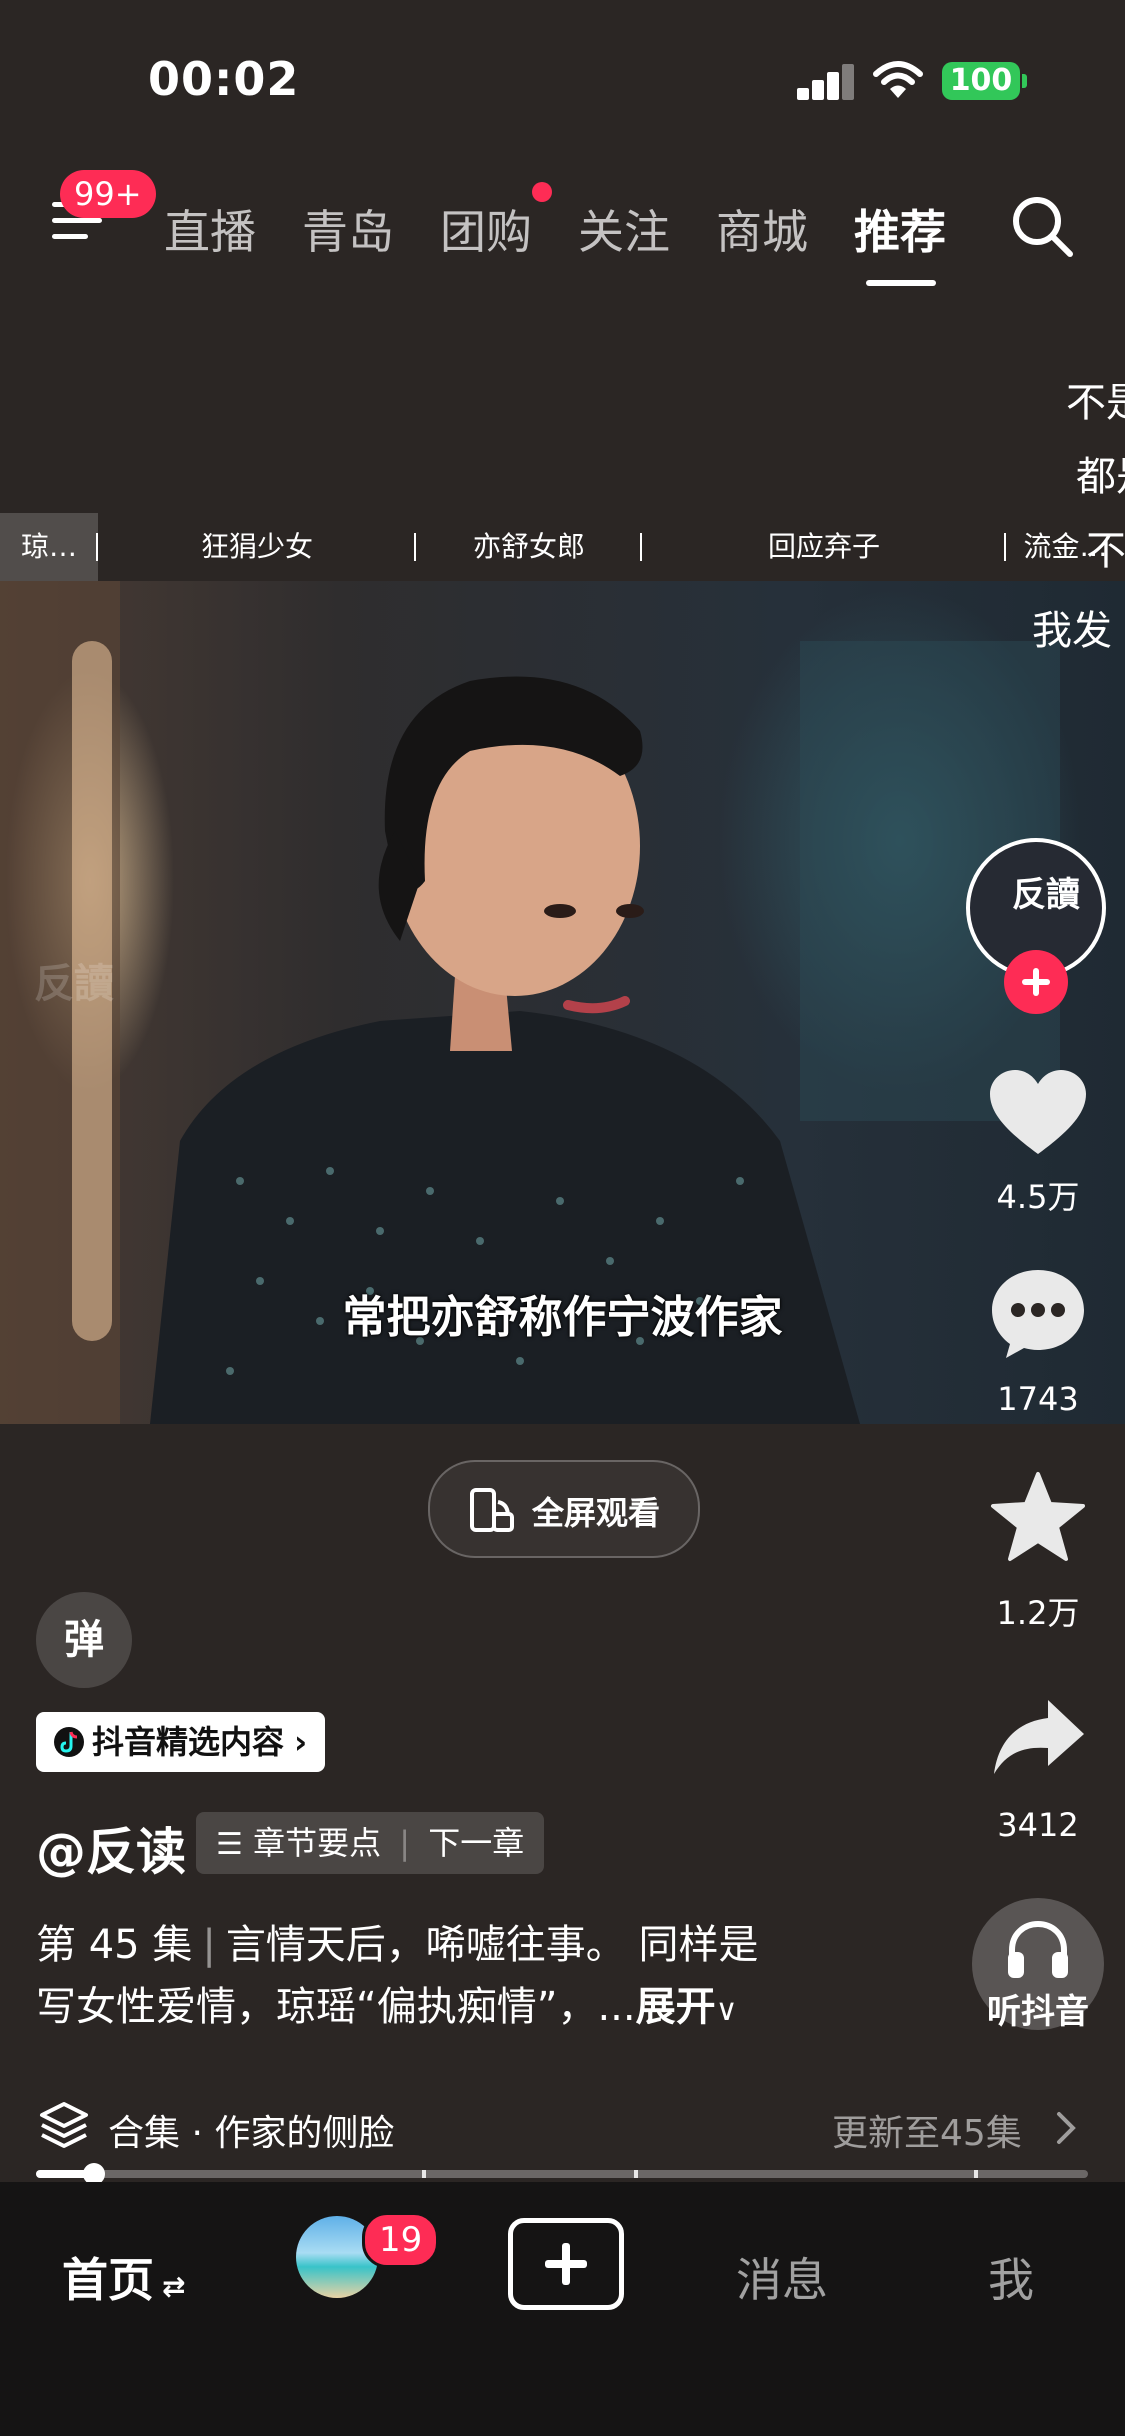  Describe the element at coordinates (1072, 631) in the screenshot. I see `danmaku-comment: 我发` at that location.